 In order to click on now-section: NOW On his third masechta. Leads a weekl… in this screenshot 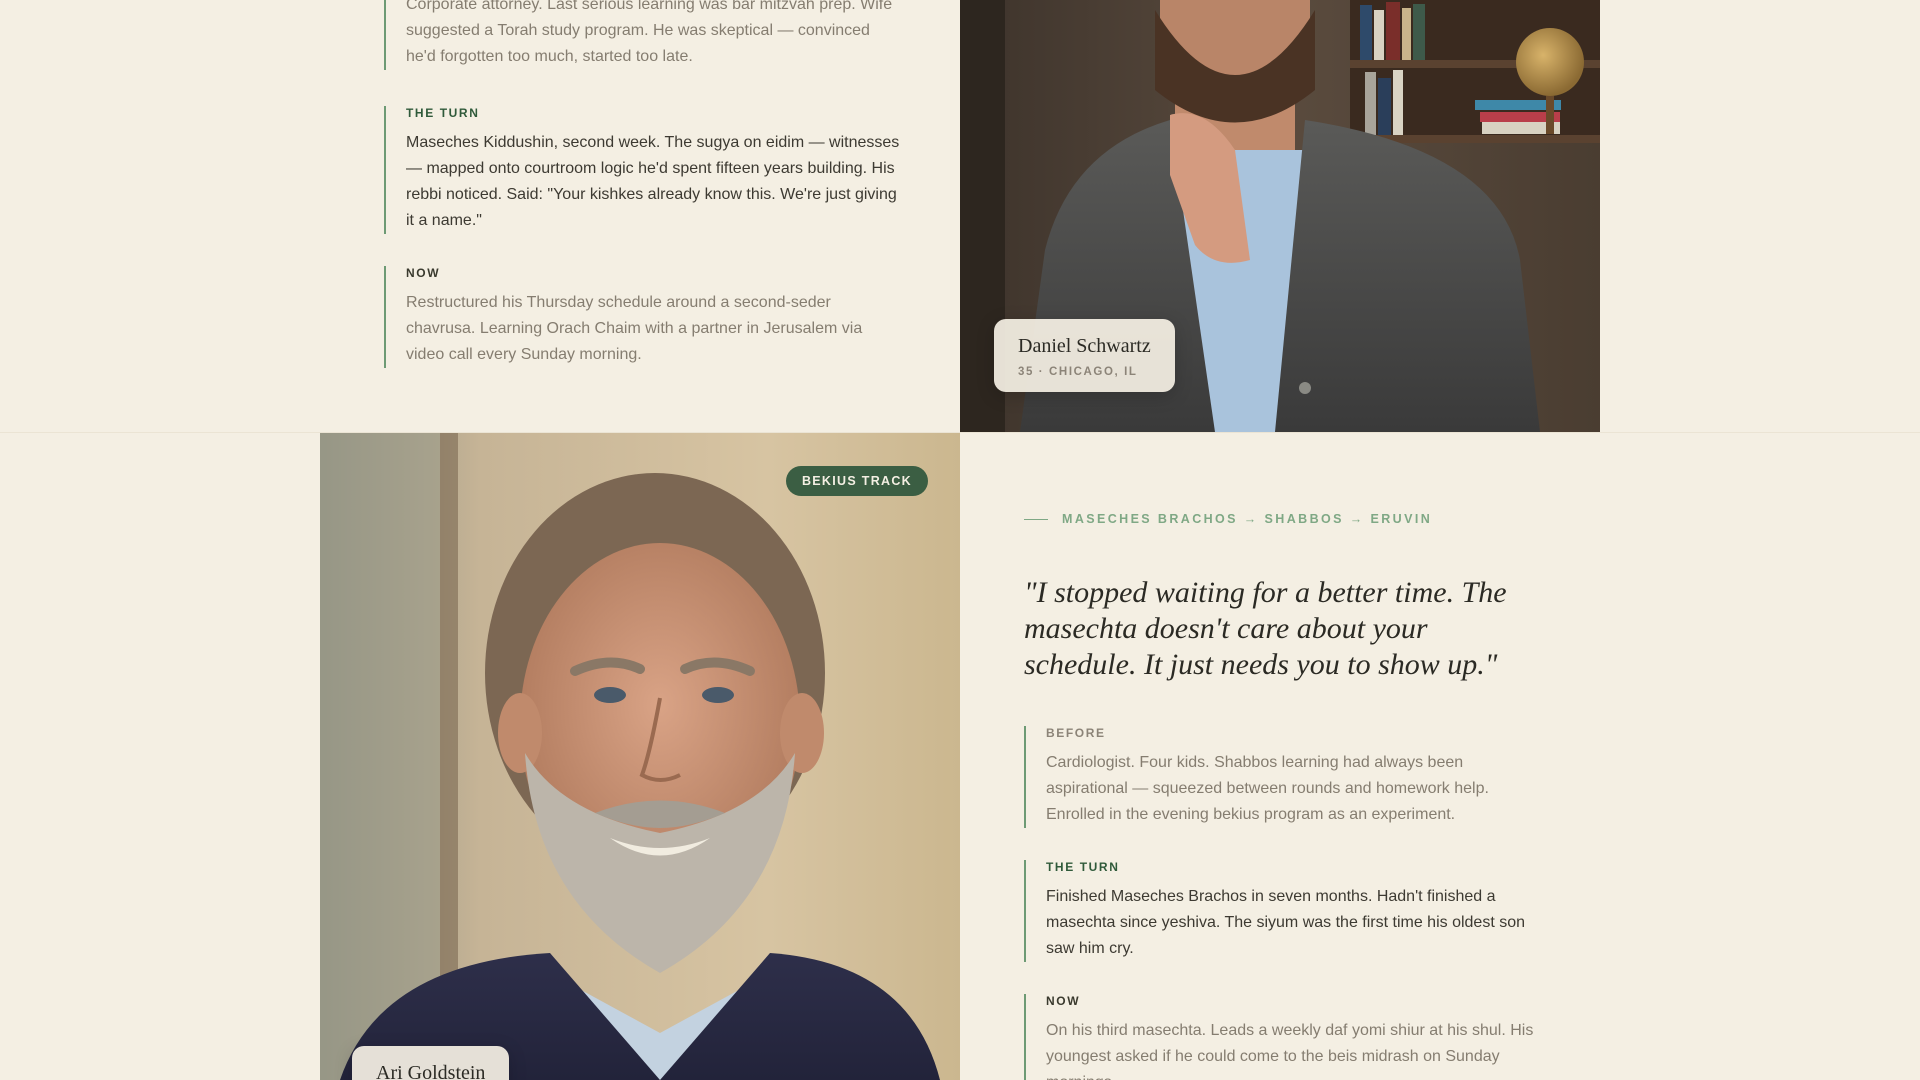, I will do `click(1284, 1037)`.